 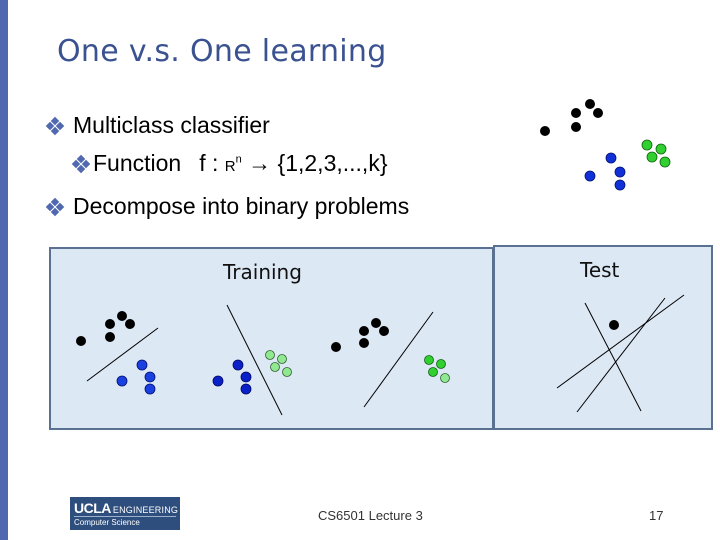 I want to click on decision-boundary, so click(x=254, y=360).